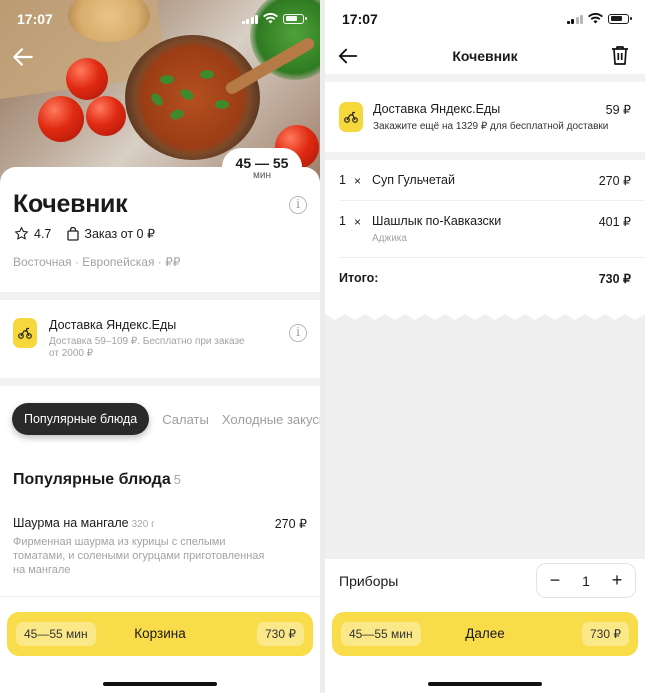 The image size is (645, 693). I want to click on bag-icon, so click(73, 233).